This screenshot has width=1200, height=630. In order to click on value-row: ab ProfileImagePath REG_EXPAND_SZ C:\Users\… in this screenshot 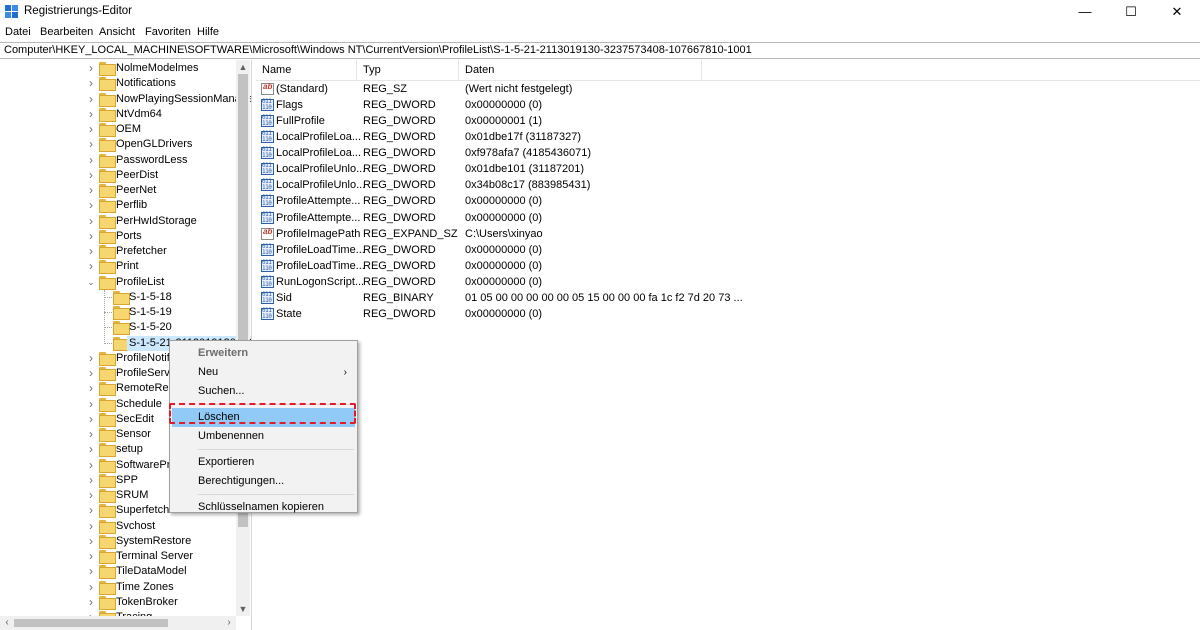, I will do `click(728, 234)`.